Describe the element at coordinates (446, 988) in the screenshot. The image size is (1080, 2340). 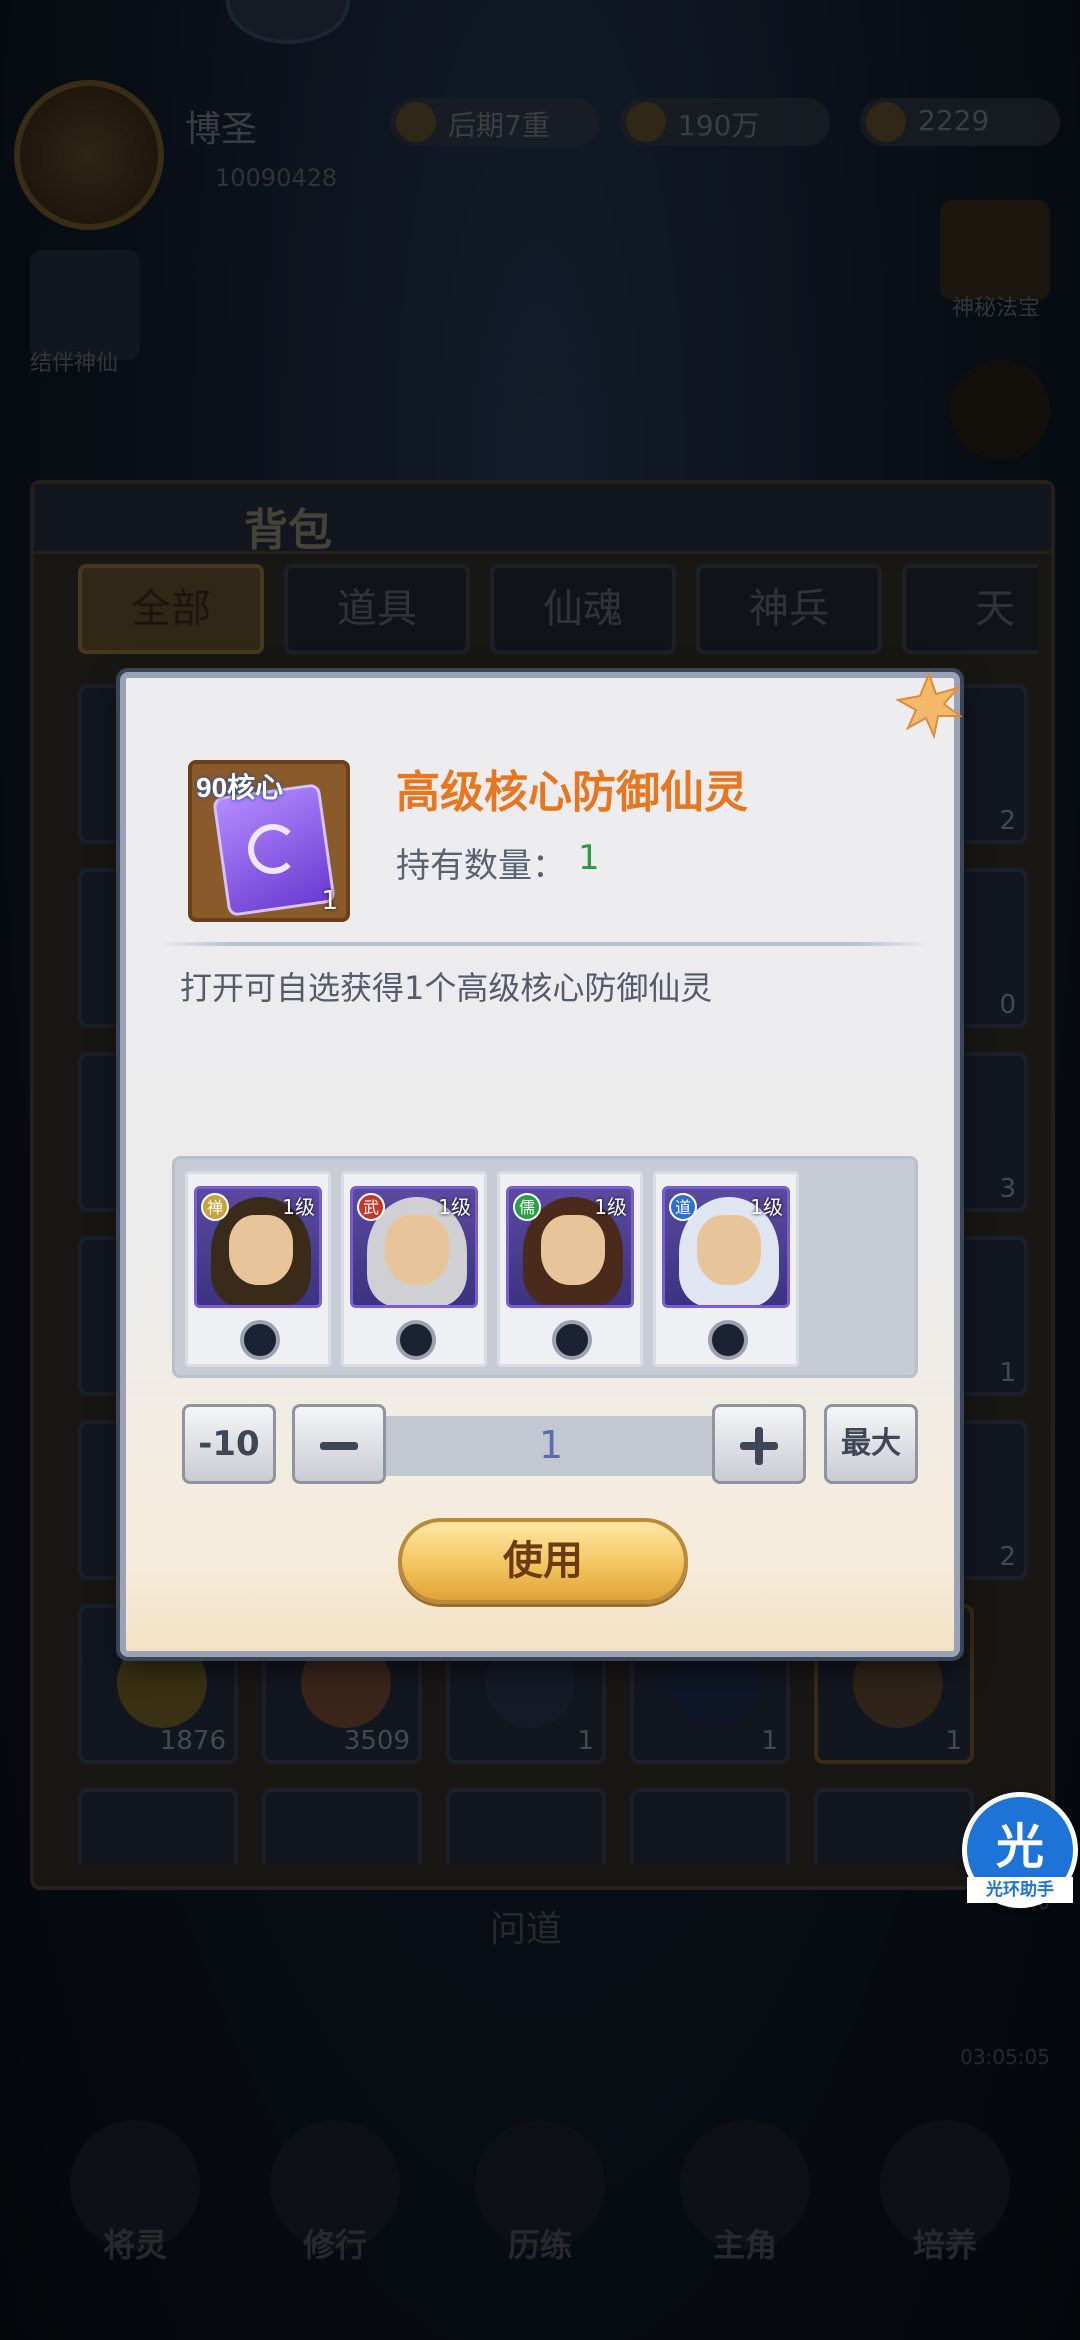
I see `item-description: 打开可自选获得1个高级核心防御仙灵` at that location.